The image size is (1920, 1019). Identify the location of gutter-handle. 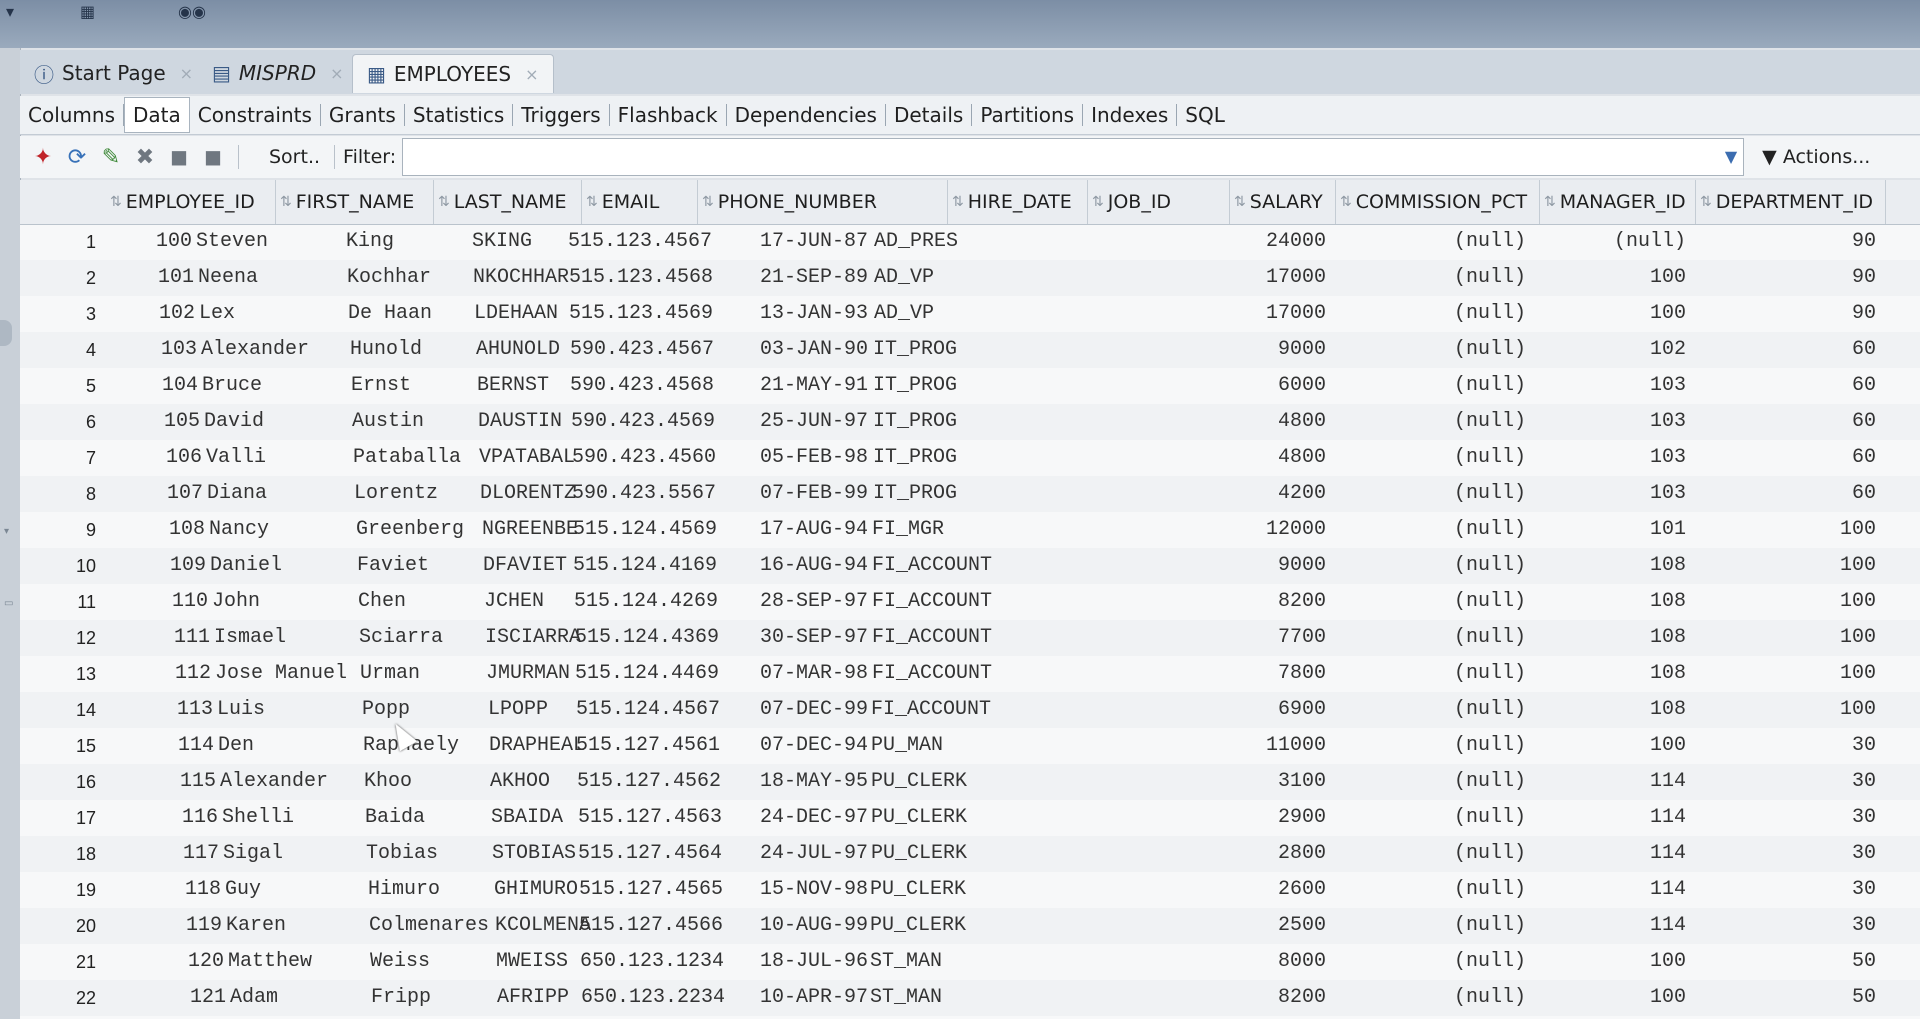
(6, 333).